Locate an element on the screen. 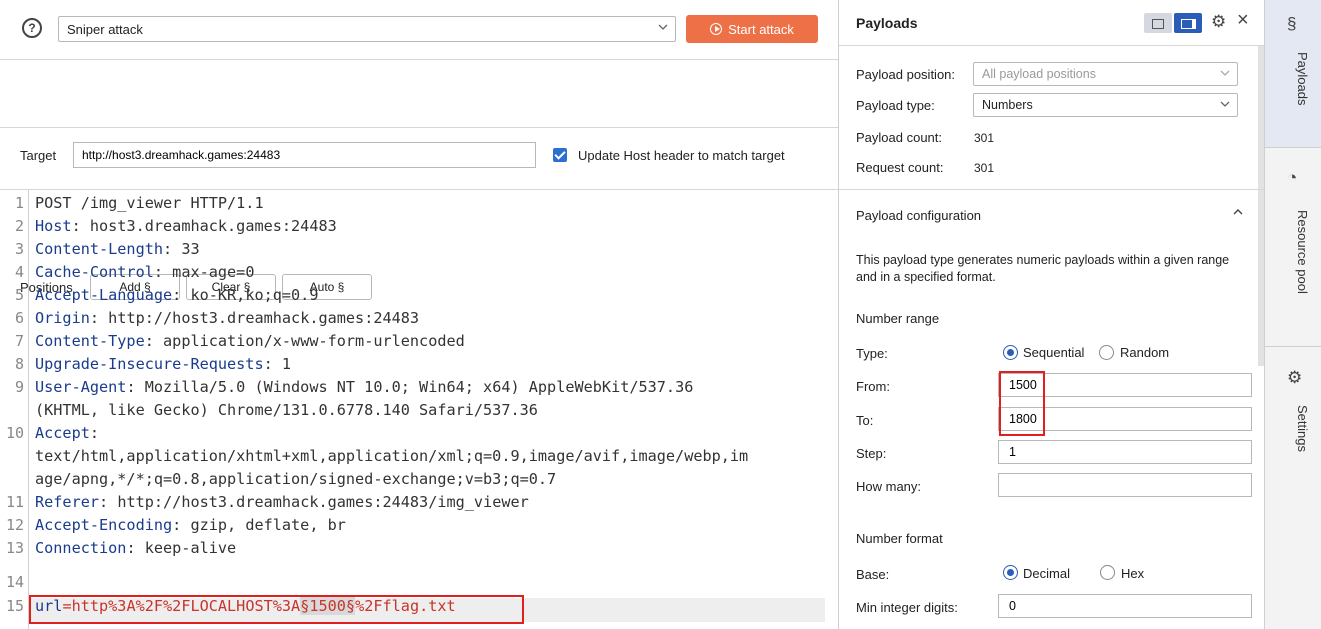  chevron-up-icon is located at coordinates (1238, 213).